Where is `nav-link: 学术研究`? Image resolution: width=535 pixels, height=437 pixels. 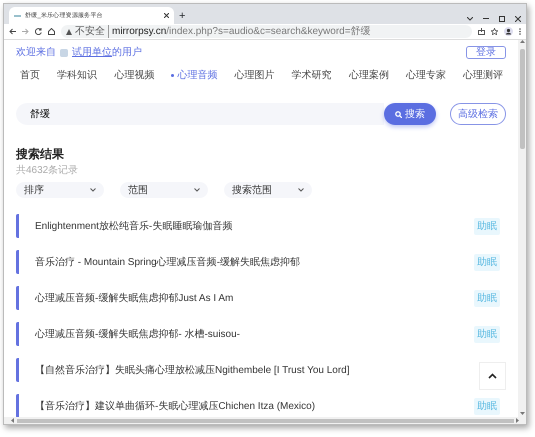
nav-link: 学术研究 is located at coordinates (312, 75).